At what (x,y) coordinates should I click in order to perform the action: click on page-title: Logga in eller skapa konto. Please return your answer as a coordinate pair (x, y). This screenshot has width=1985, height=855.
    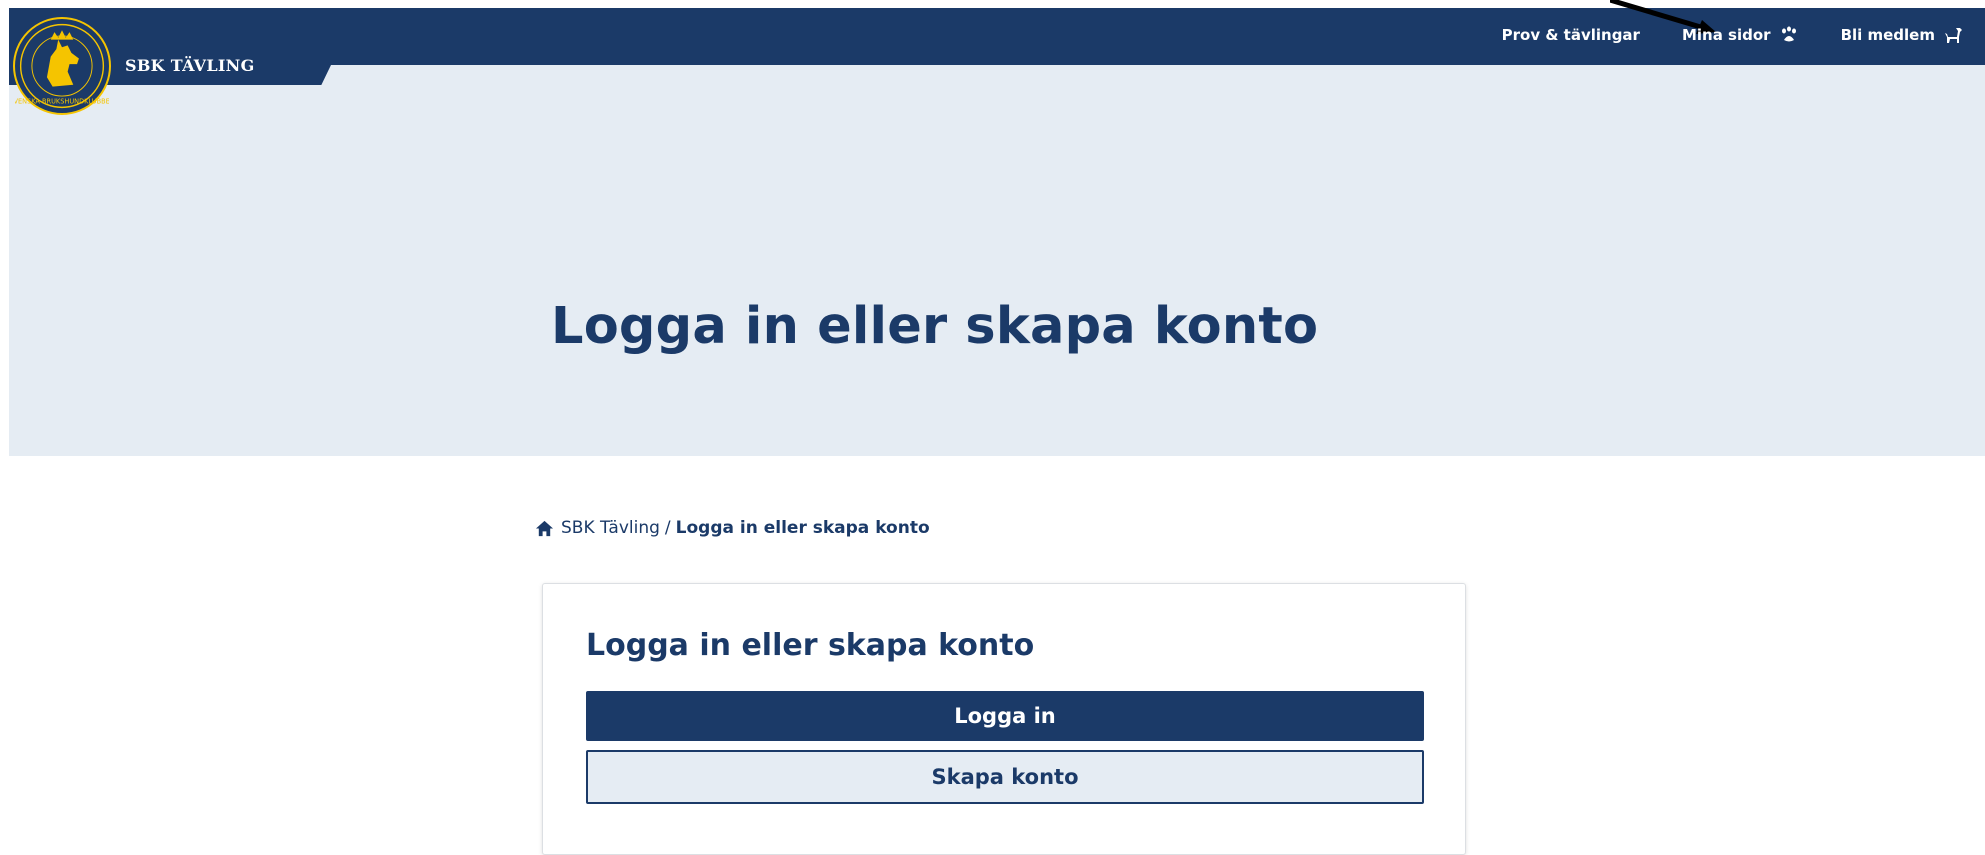
    Looking at the image, I should click on (935, 326).